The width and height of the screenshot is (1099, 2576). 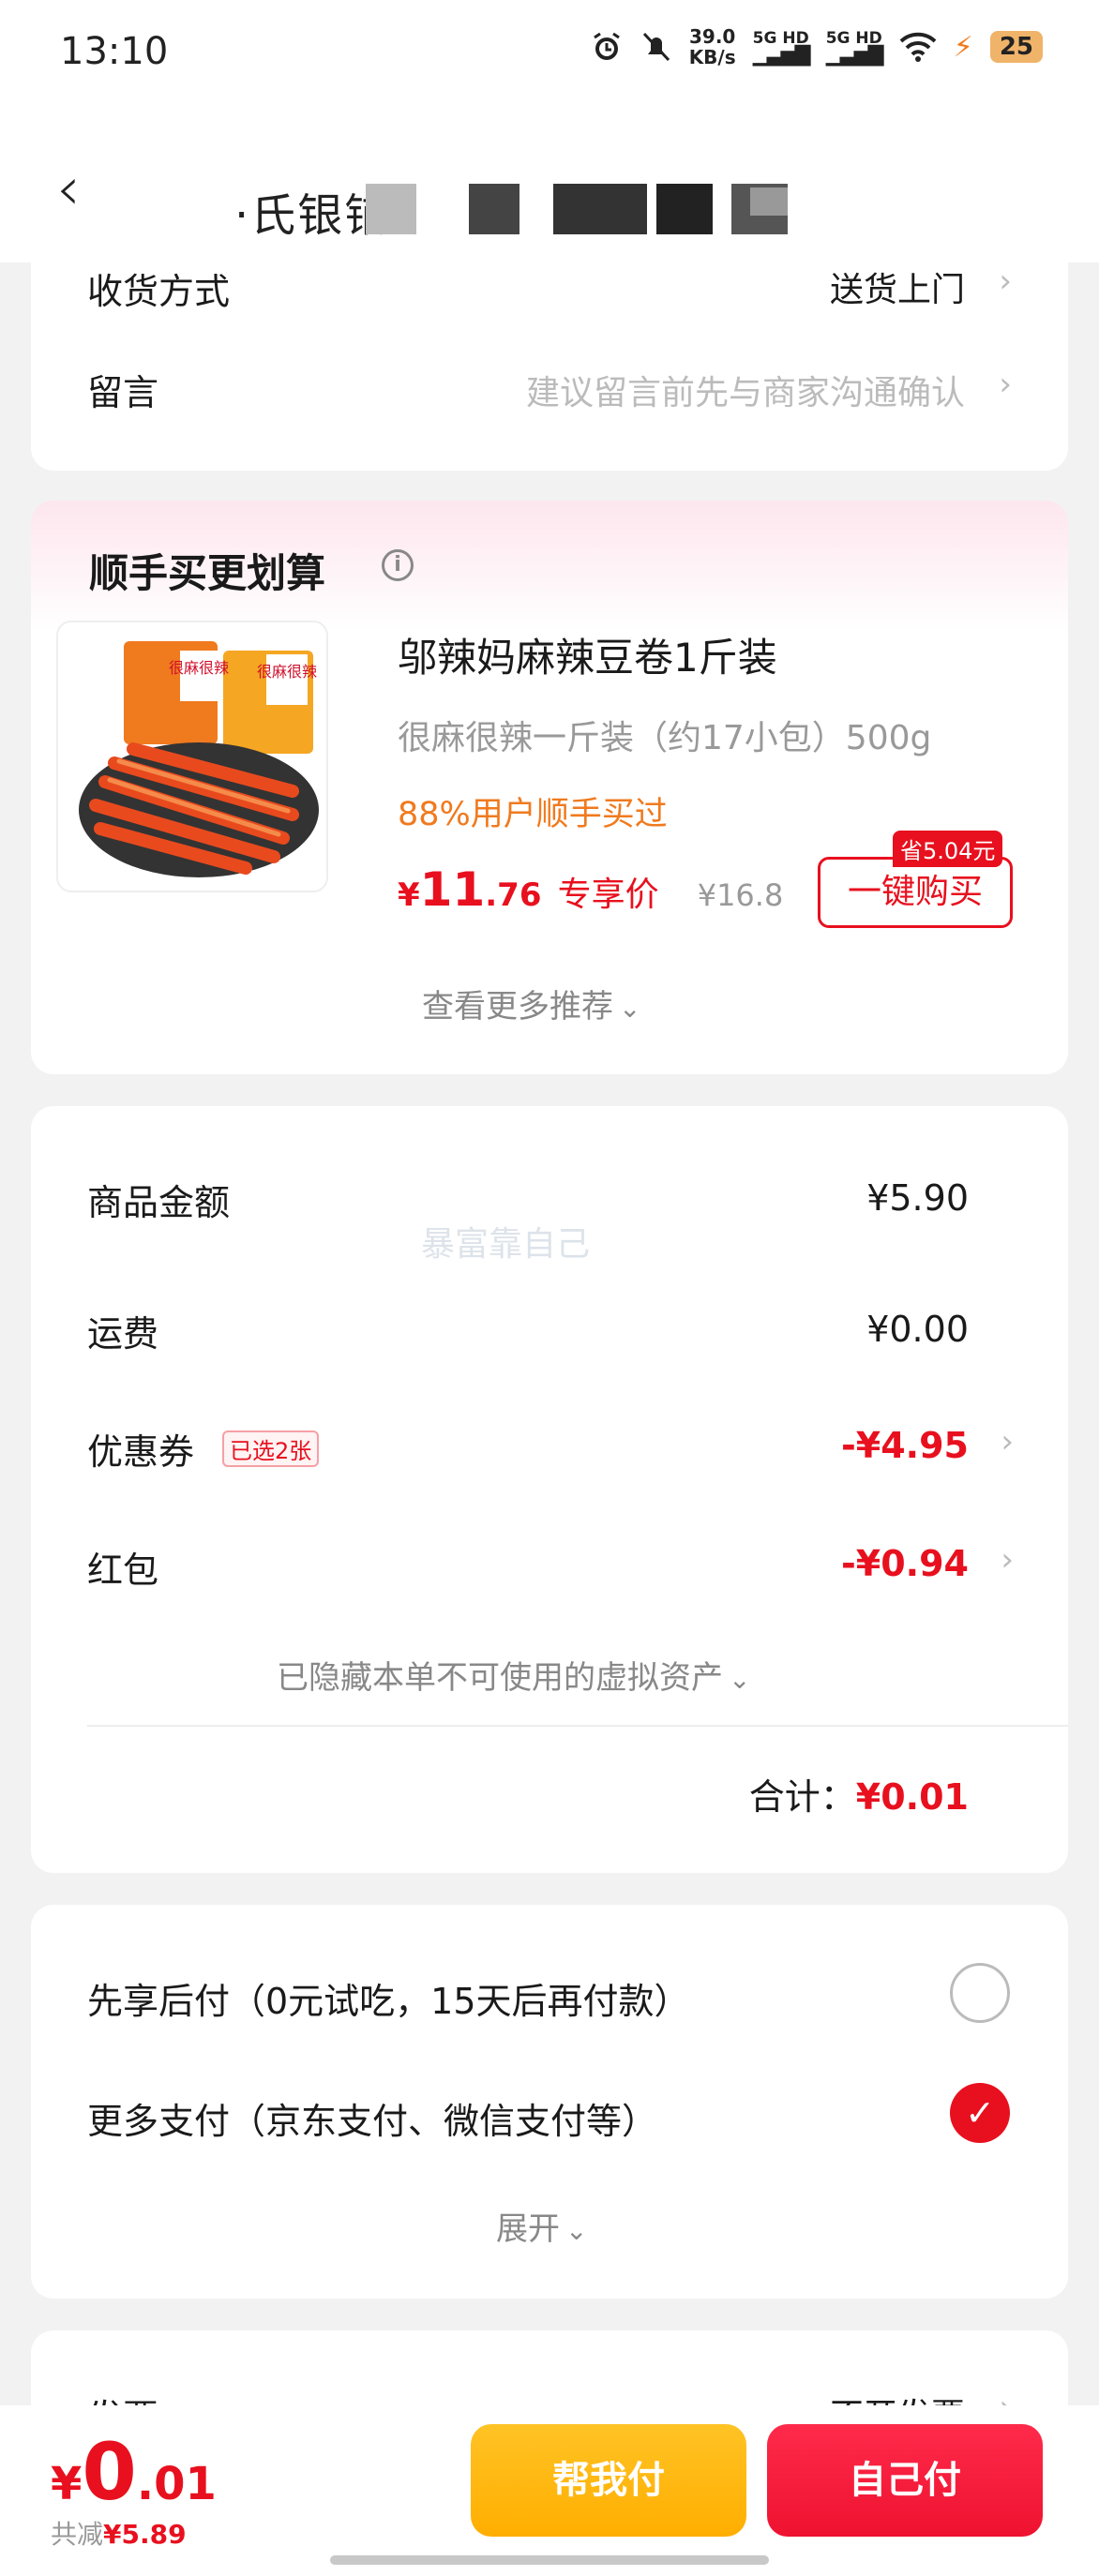 What do you see at coordinates (513, 1675) in the screenshot?
I see `hidden-assets-toggle: 已隐藏本单不可使用的虚拟资产 ⌄` at bounding box center [513, 1675].